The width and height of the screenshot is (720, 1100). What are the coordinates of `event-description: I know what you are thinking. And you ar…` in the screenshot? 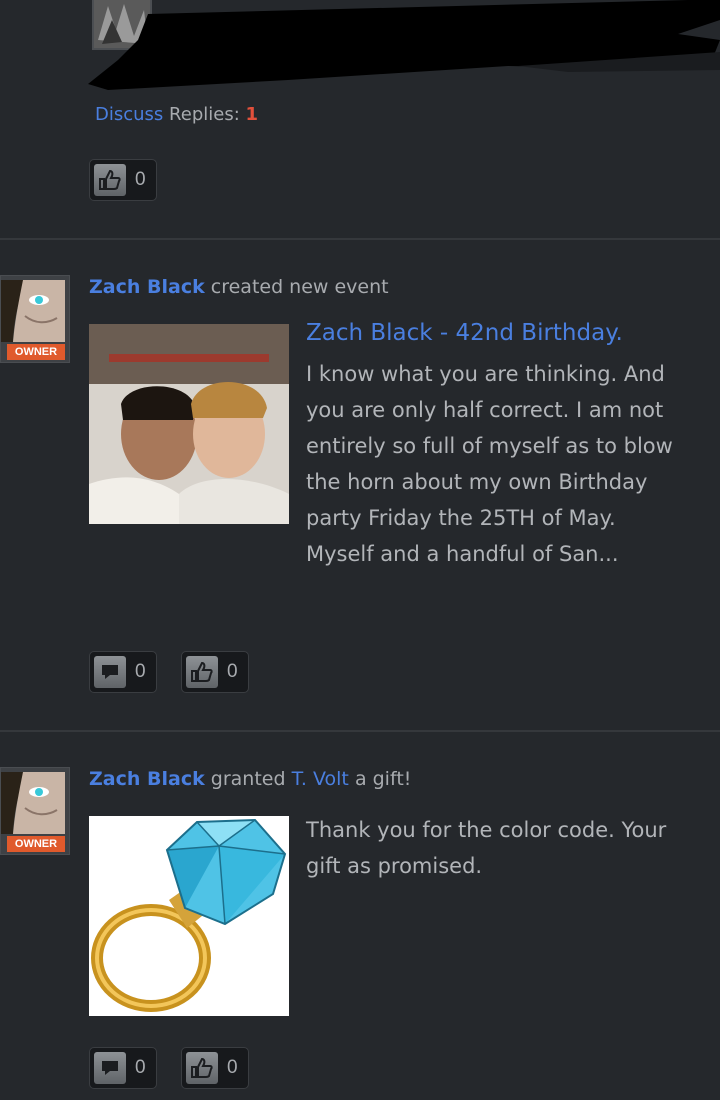 It's located at (489, 464).